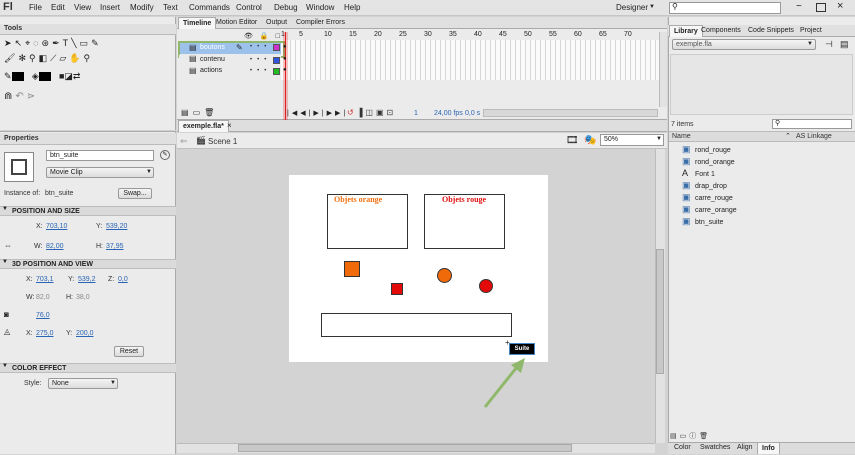 Image resolution: width=855 pixels, height=455 pixels. What do you see at coordinates (67, 43) in the screenshot?
I see `text-tool-icon: T` at bounding box center [67, 43].